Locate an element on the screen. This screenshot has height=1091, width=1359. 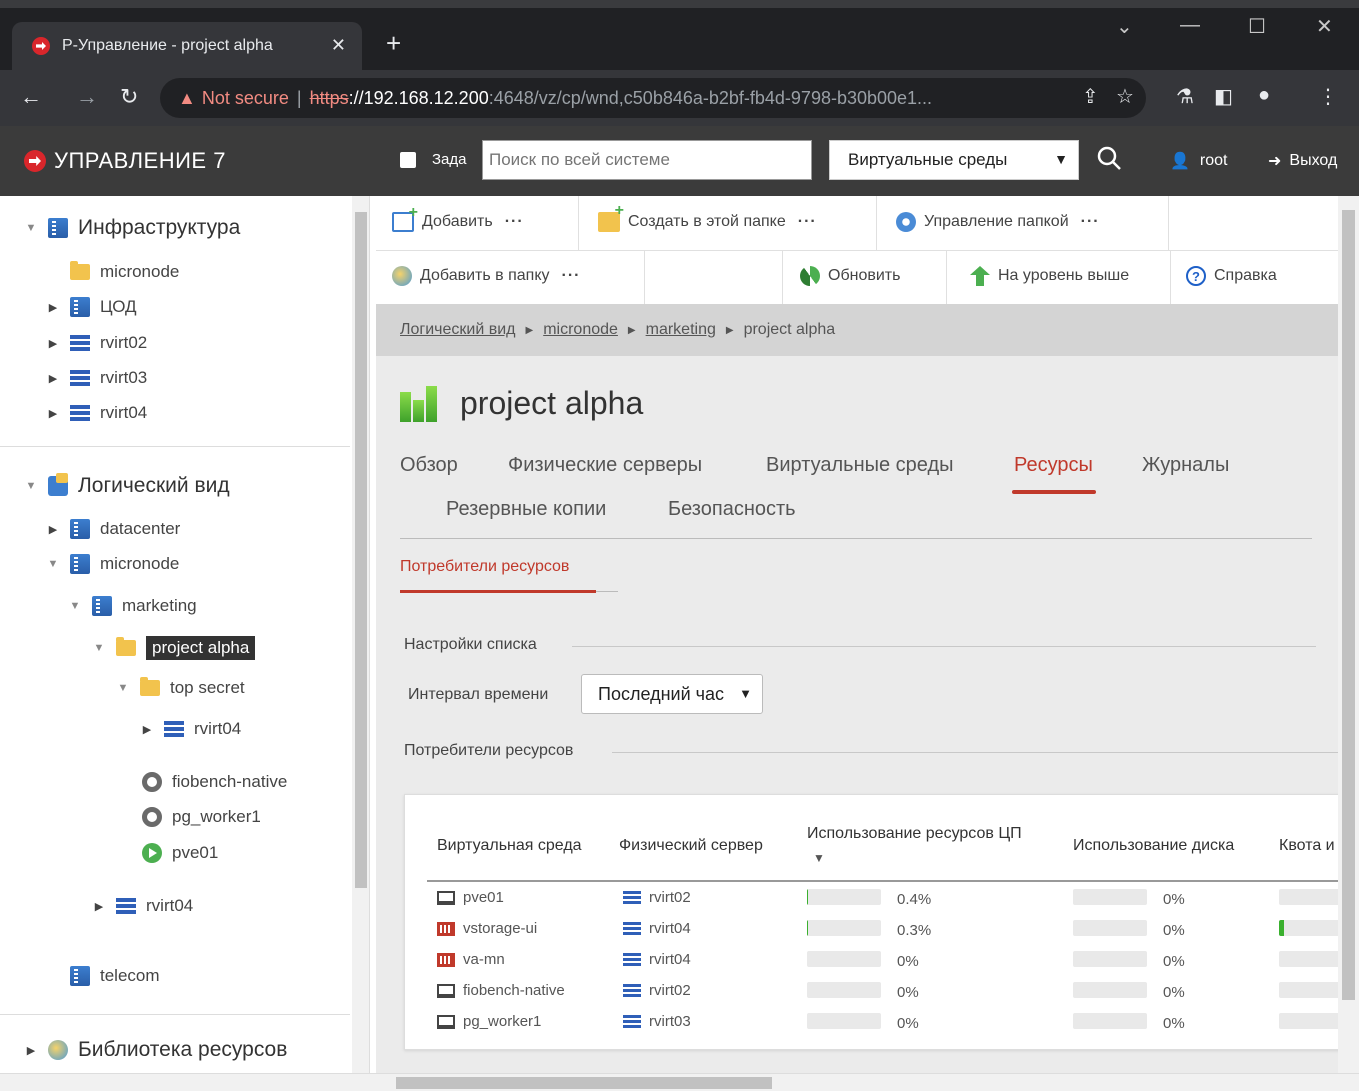
column-header-quota: Квота и is located at coordinates (1307, 846).